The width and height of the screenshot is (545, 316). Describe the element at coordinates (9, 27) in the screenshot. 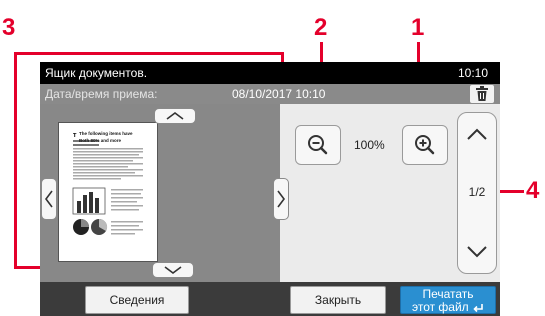

I see `callout-3: 3` at that location.